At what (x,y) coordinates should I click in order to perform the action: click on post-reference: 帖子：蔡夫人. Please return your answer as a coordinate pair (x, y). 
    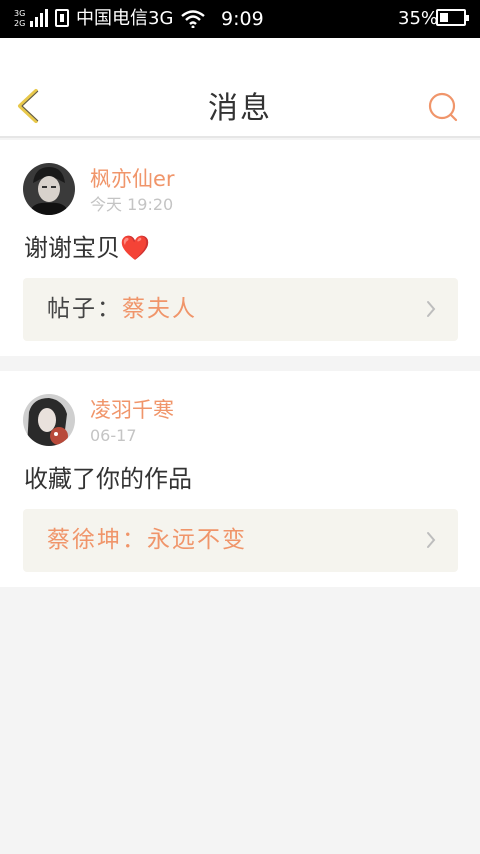
    Looking at the image, I should click on (240, 309).